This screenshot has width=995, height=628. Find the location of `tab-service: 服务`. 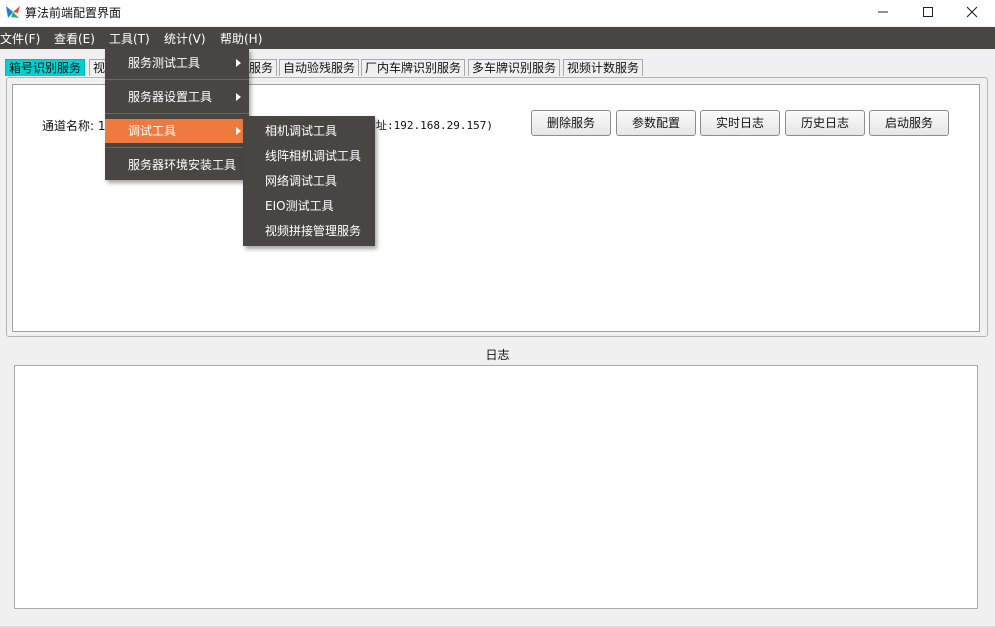

tab-service: 服务 is located at coordinates (261, 67).